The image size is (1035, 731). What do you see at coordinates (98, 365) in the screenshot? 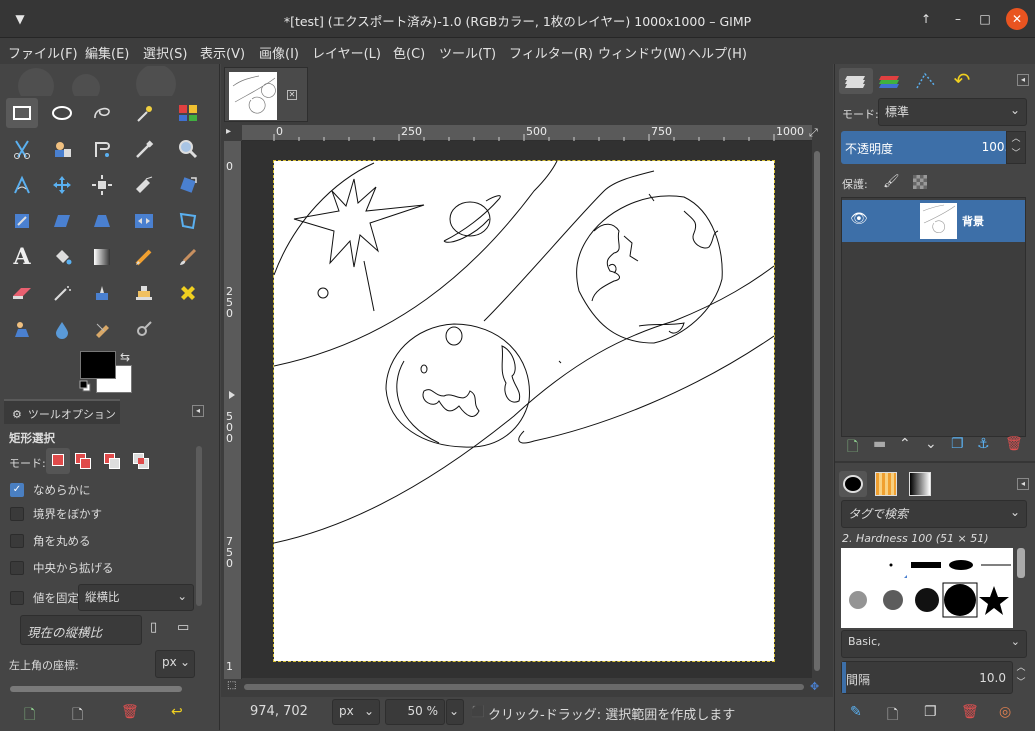
I see `foreground-color-swatch` at bounding box center [98, 365].